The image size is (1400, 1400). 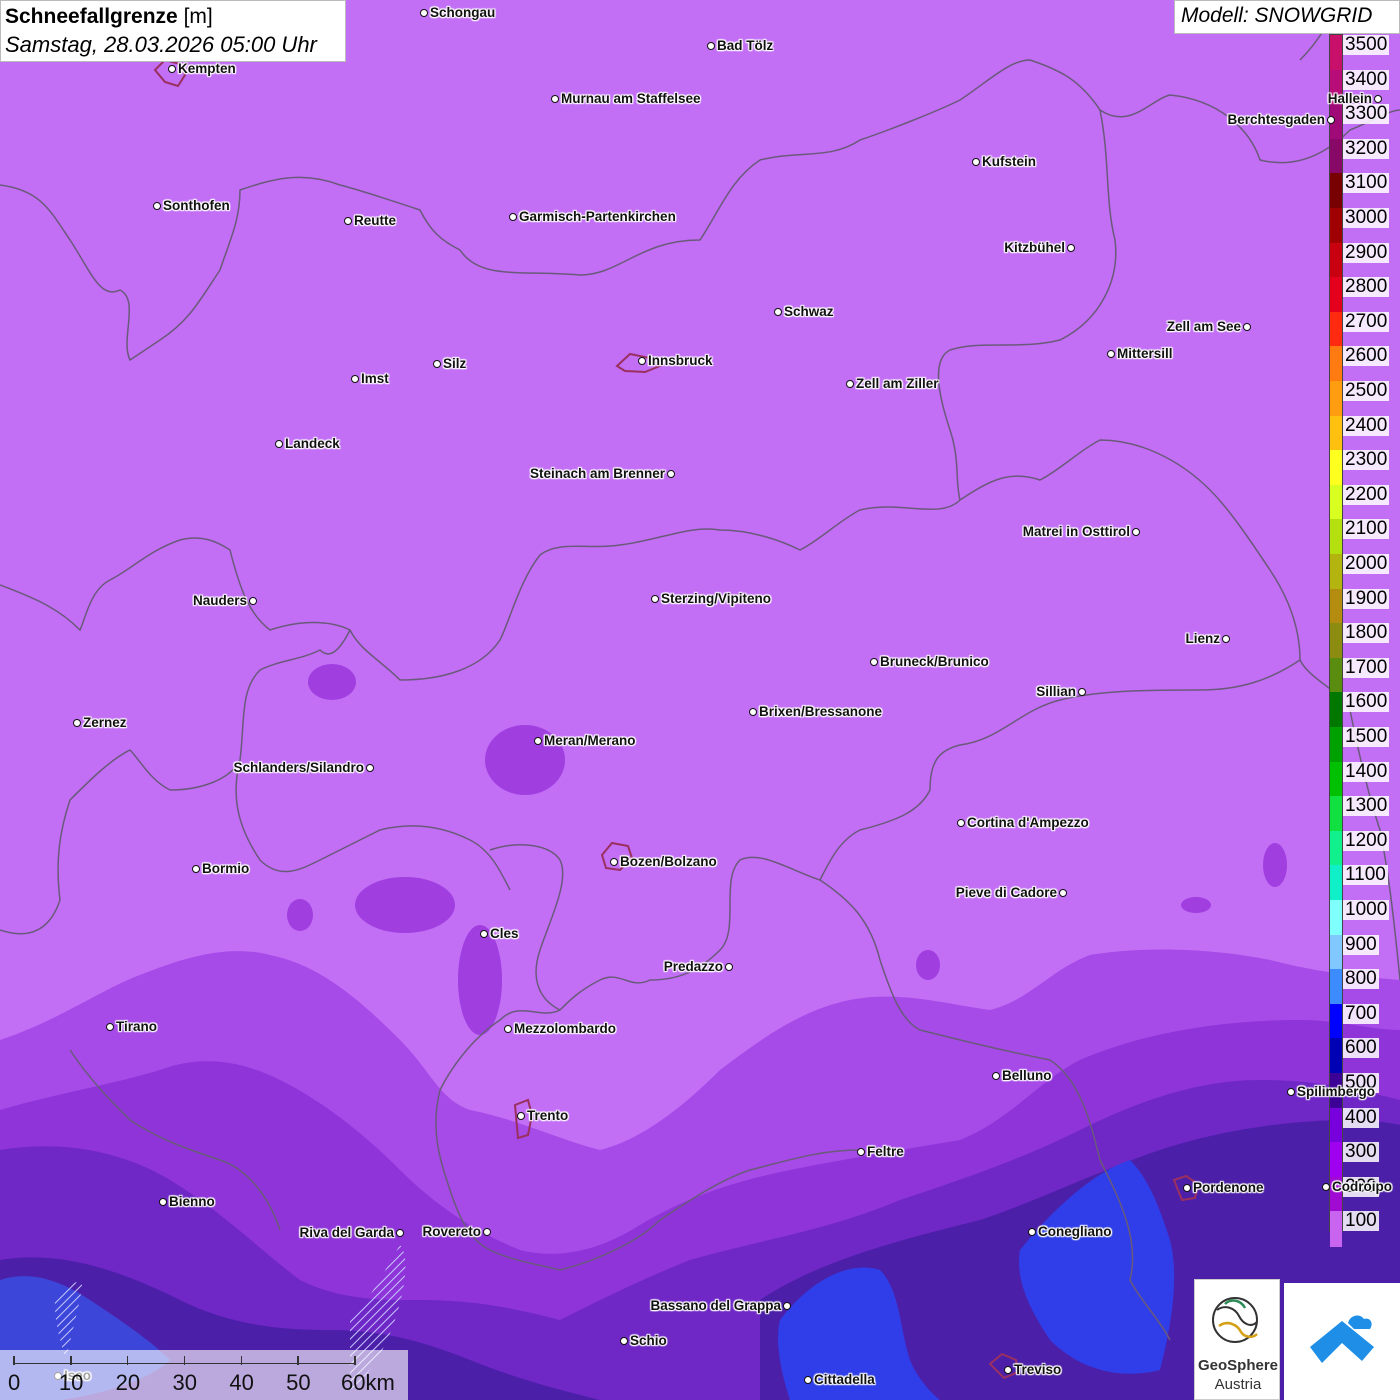 I want to click on legend-label: 2800, so click(x=1366, y=287).